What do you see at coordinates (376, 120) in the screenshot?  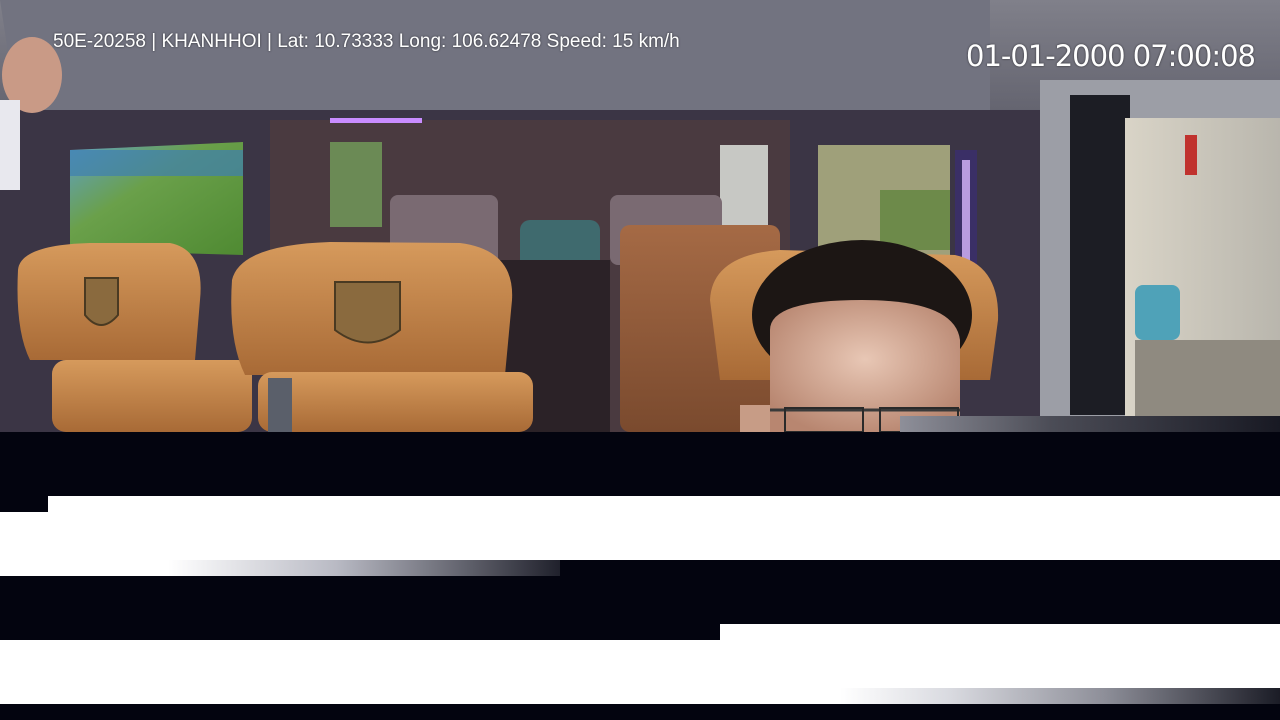 I see `led-strip` at bounding box center [376, 120].